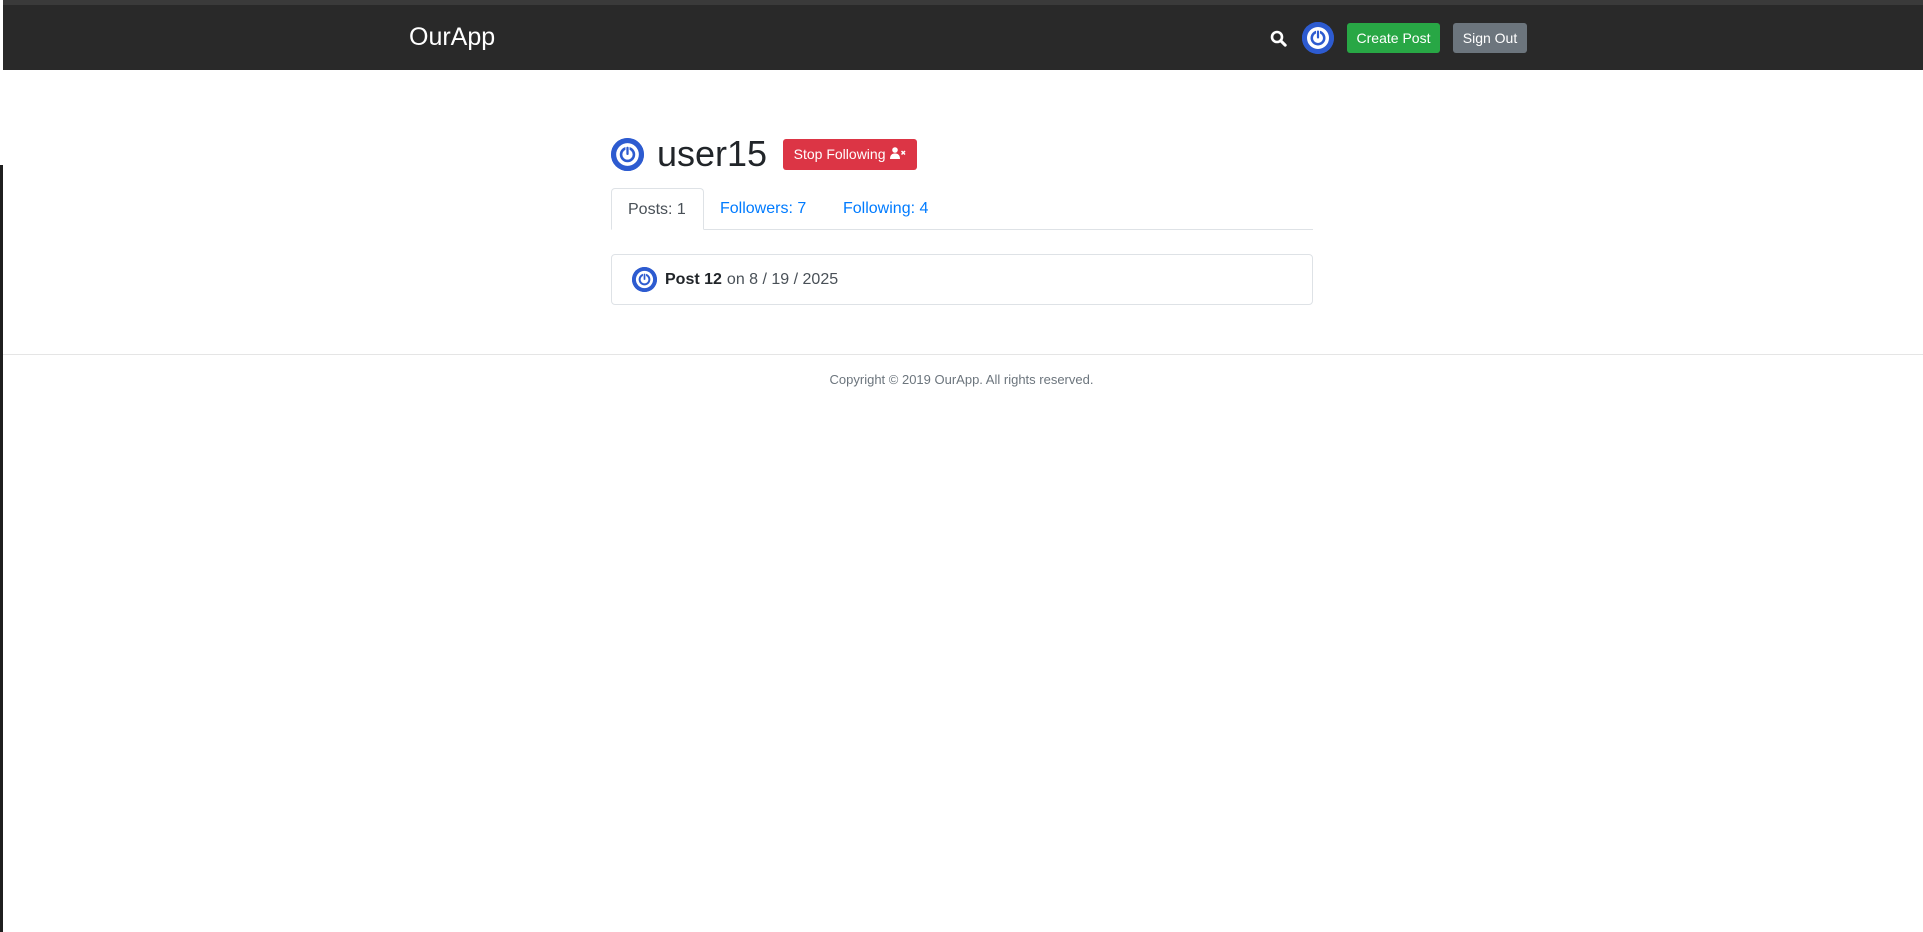  I want to click on top-navbar: OurApp Create Post Sign Out, so click(963, 35).